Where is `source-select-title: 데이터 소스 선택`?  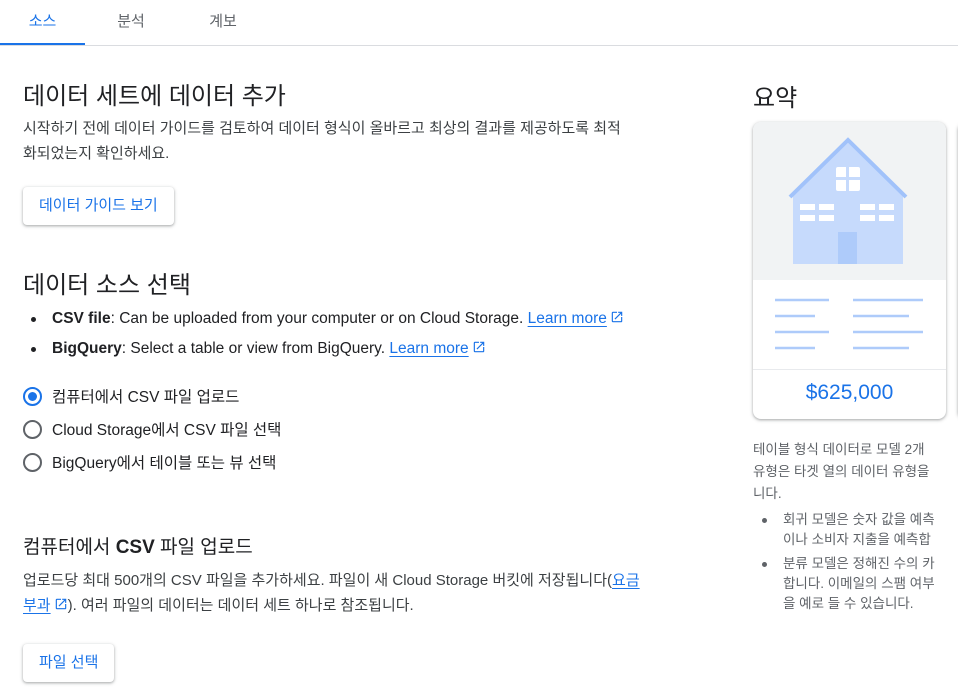
source-select-title: 데이터 소스 선택 is located at coordinates (107, 285).